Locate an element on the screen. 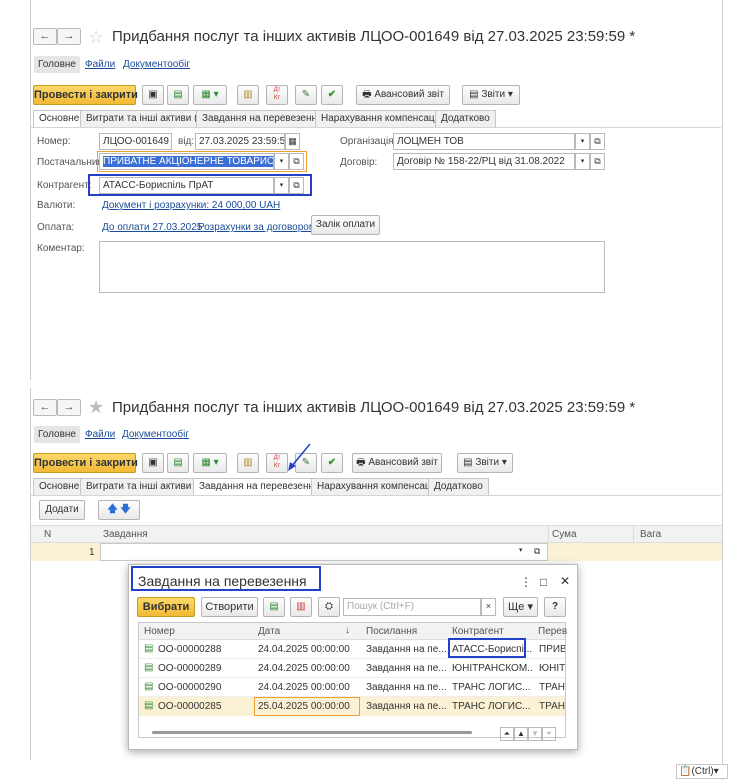 This screenshot has height=780, width=733. counterparty-field: АТАСС-Бориспіль ПрАТ is located at coordinates (186, 185).